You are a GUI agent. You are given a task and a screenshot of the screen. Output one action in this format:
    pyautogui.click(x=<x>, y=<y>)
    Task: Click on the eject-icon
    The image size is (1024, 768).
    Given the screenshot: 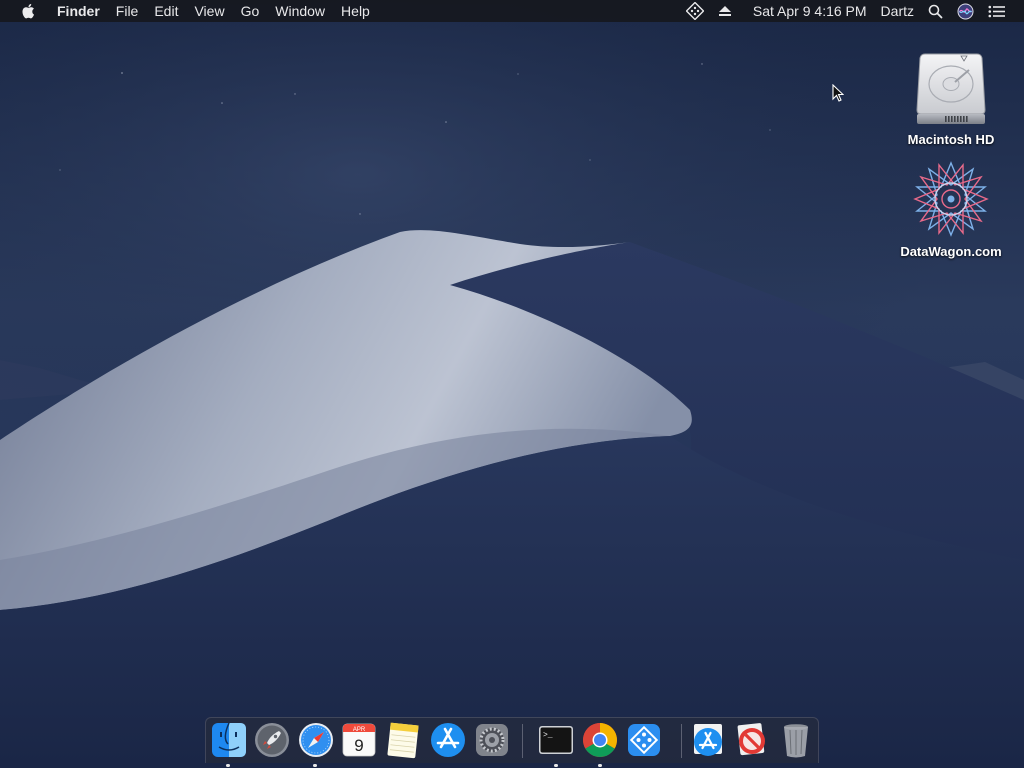 What is the action you would take?
    pyautogui.click(x=724, y=11)
    